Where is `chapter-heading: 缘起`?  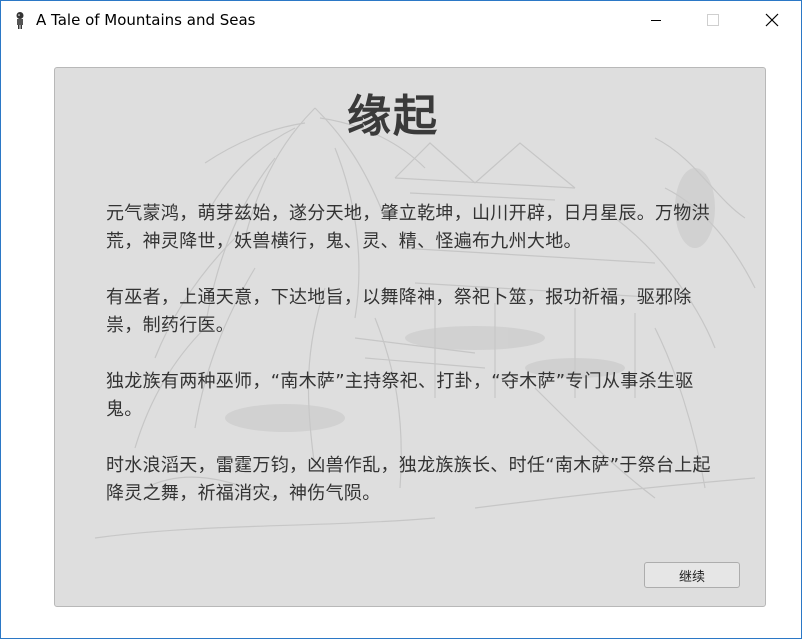 chapter-heading: 缘起 is located at coordinates (393, 116).